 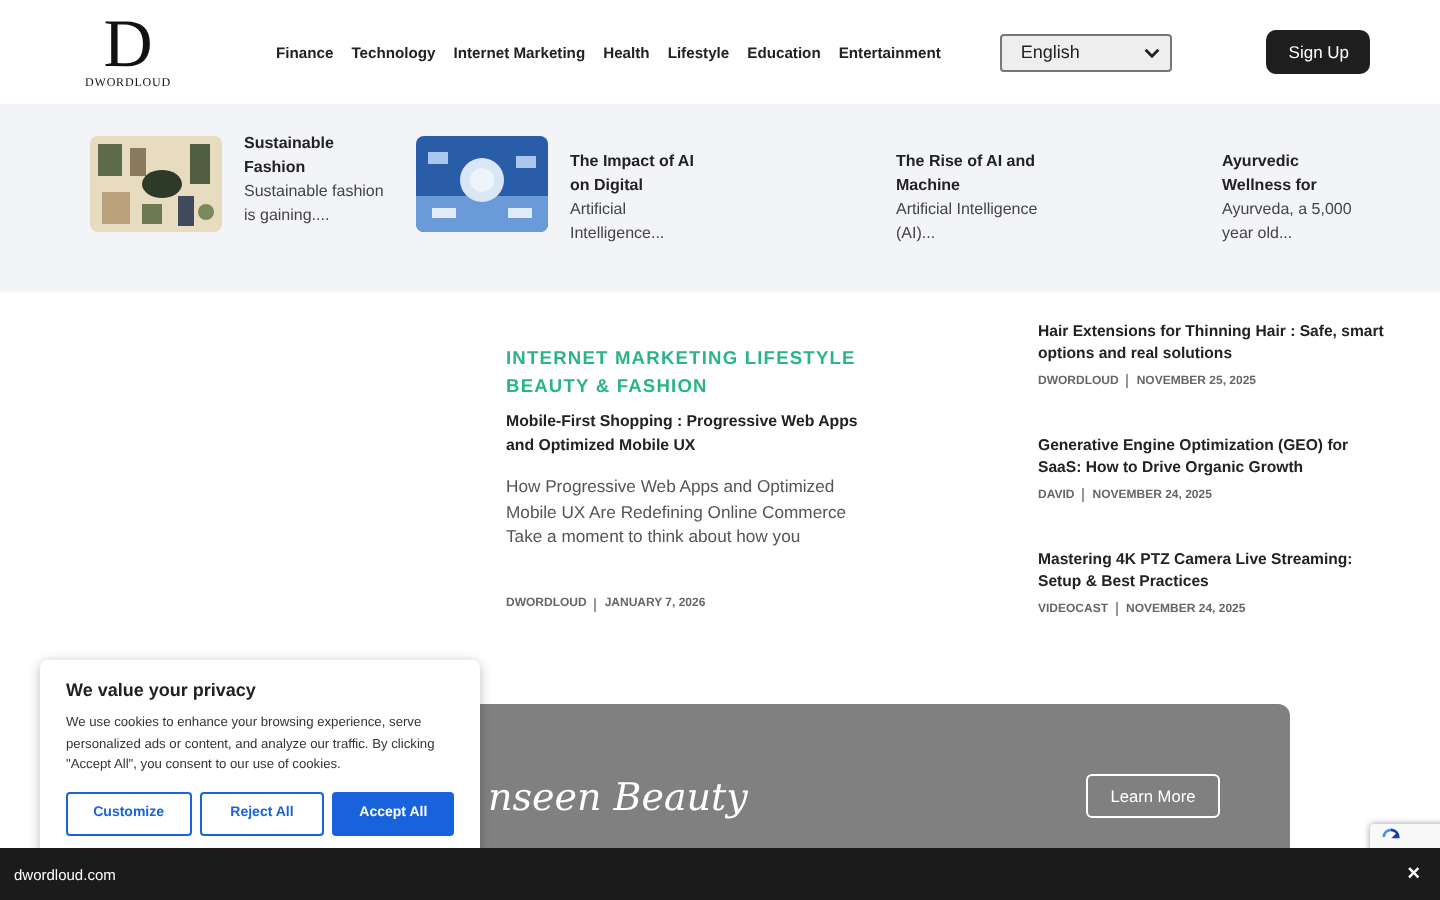 I want to click on sign-up-button: Sign Up, so click(x=1318, y=52).